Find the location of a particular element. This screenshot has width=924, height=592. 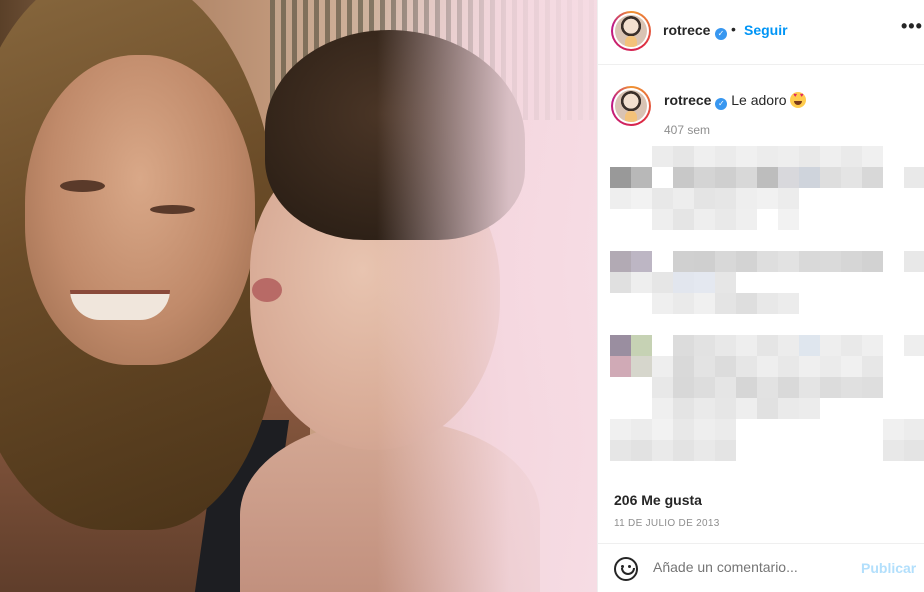

boy-lips is located at coordinates (267, 290).